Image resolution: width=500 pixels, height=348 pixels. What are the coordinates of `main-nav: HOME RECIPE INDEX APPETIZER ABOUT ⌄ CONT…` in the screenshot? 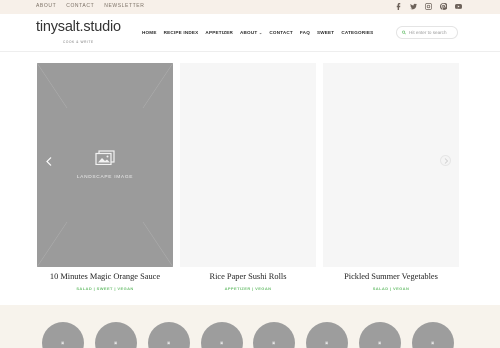 It's located at (257, 32).